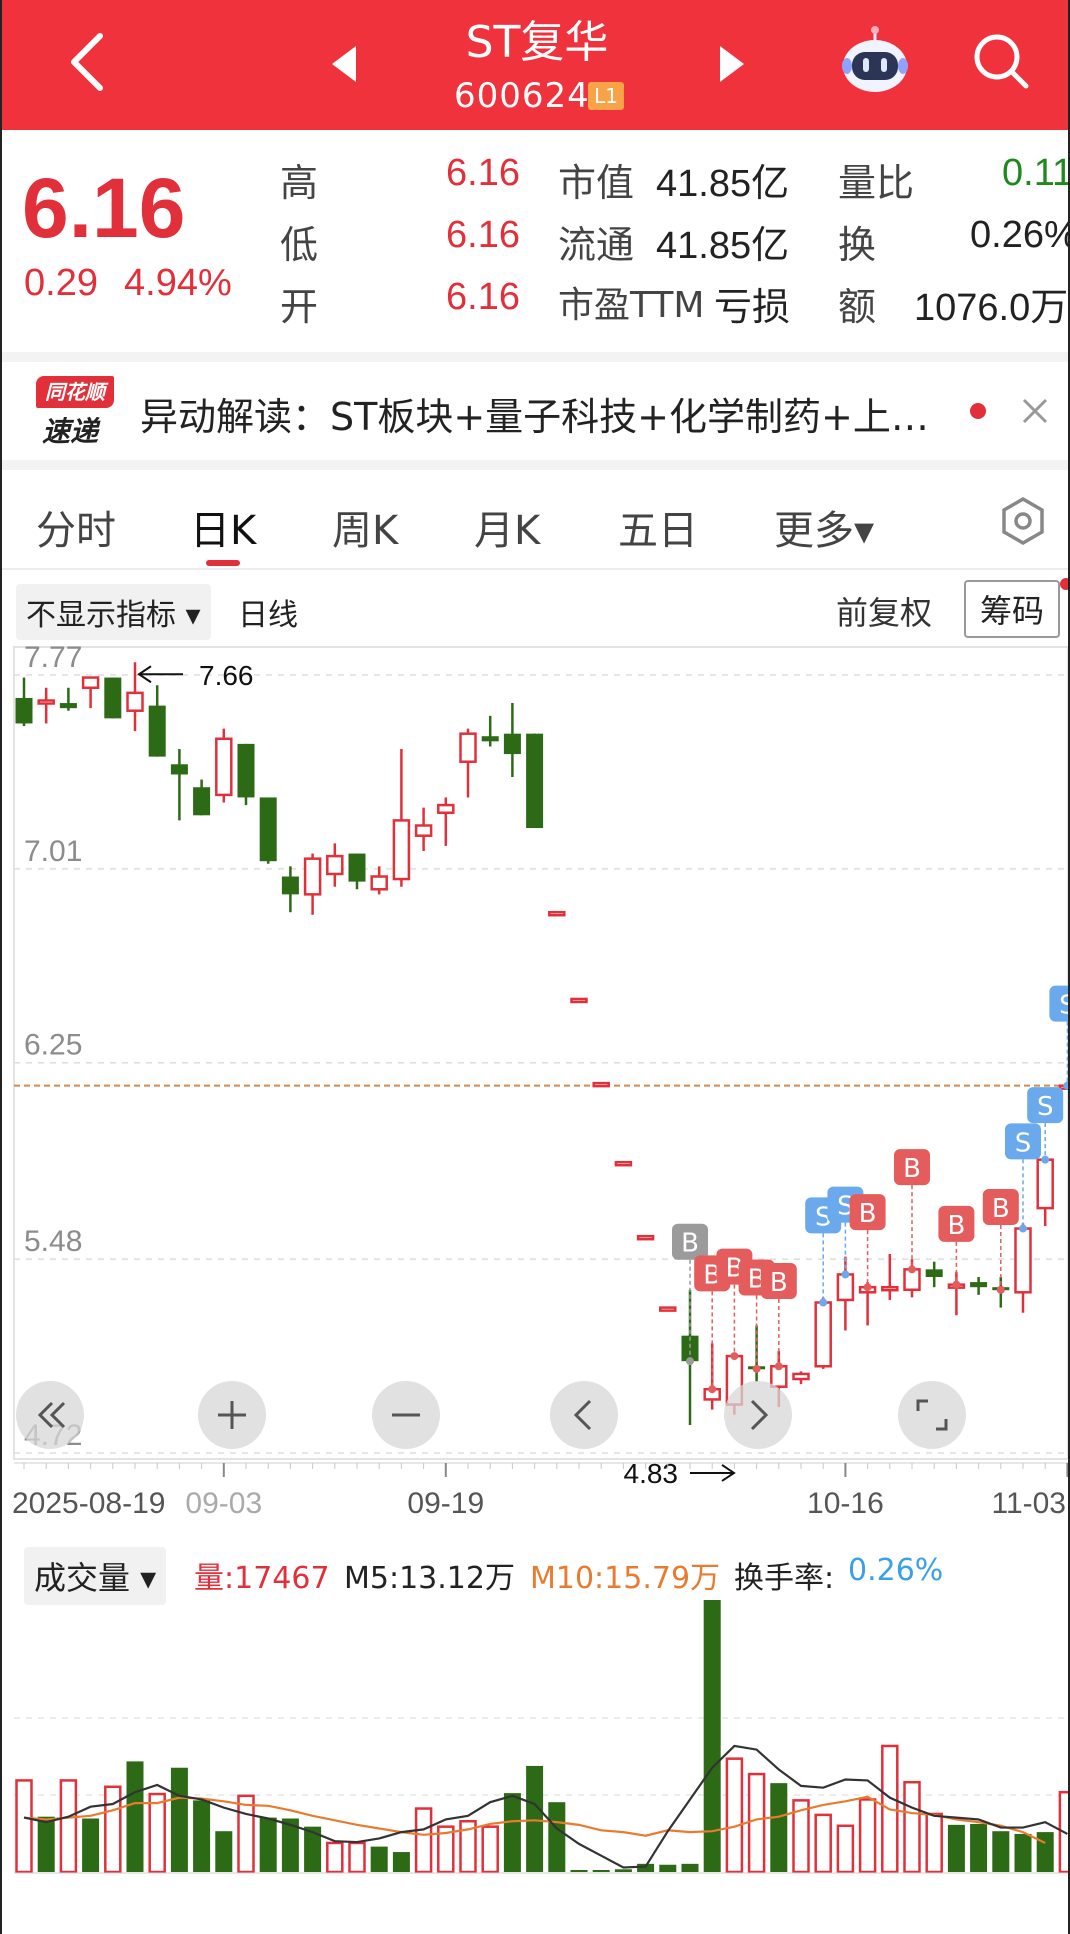 The height and width of the screenshot is (1934, 1070). Describe the element at coordinates (299, 183) in the screenshot. I see `high-label: 高` at that location.